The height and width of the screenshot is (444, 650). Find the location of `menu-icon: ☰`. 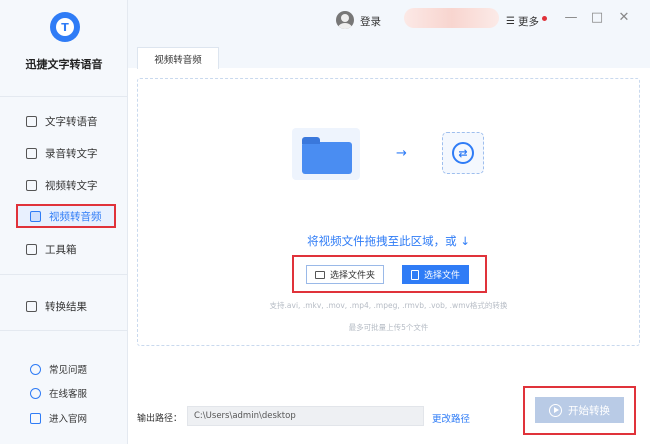

menu-icon: ☰ is located at coordinates (510, 21).